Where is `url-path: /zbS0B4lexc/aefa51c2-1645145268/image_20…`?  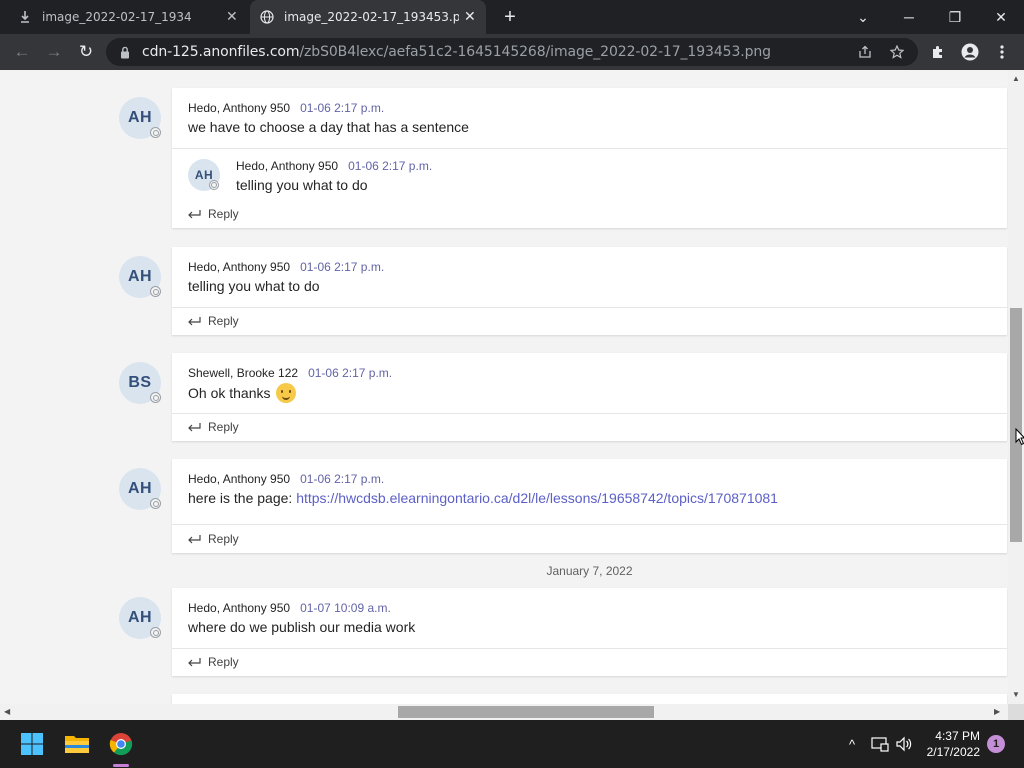
url-path: /zbS0B4lexc/aefa51c2-1645145268/image_20… is located at coordinates (535, 52).